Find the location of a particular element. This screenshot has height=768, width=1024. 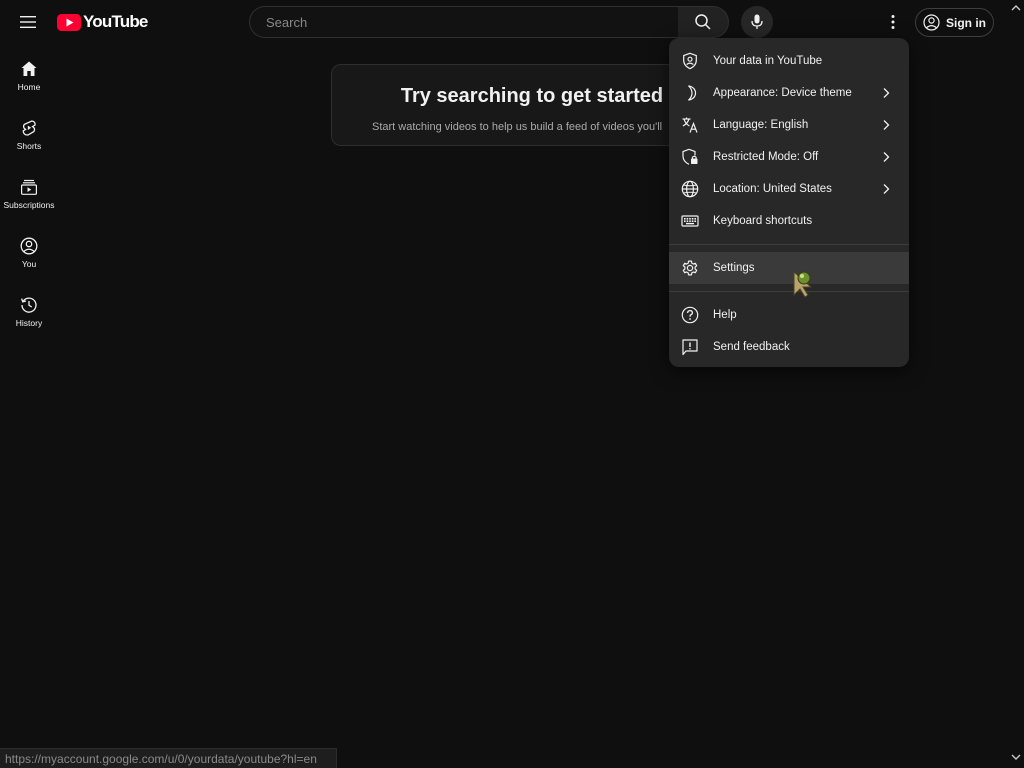

sidebar-item-history: History is located at coordinates (29, 317).